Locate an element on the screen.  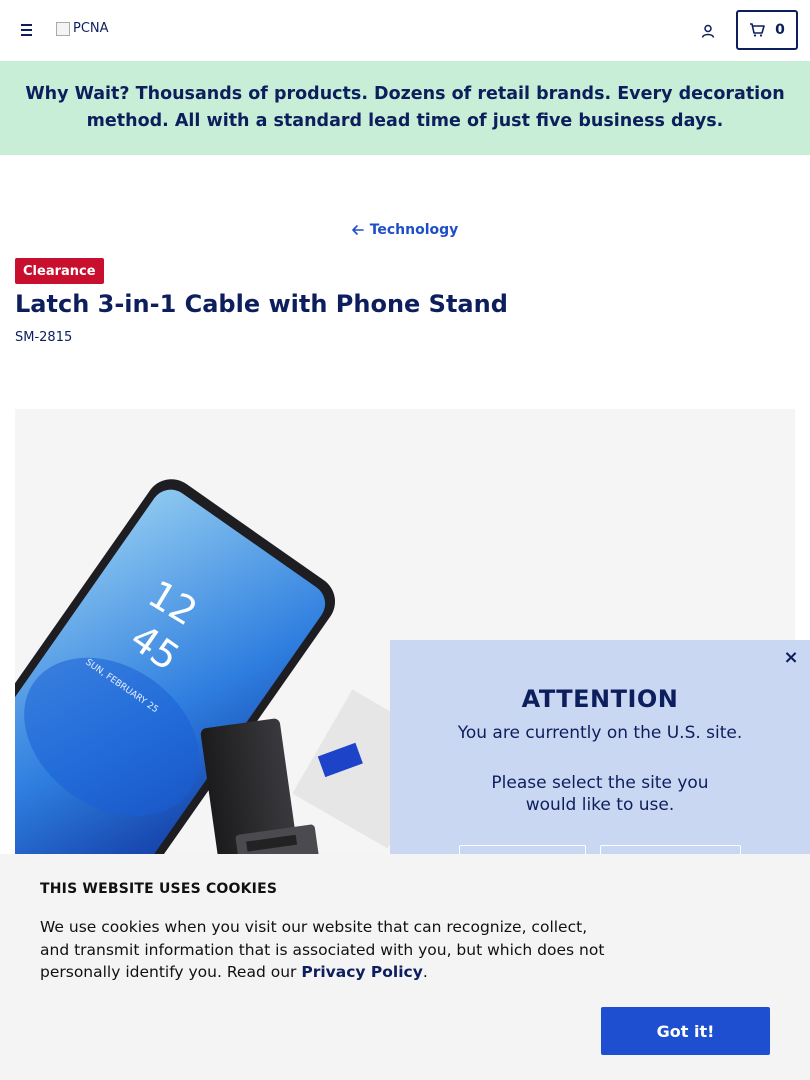
close-icon: × is located at coordinates (791, 657).